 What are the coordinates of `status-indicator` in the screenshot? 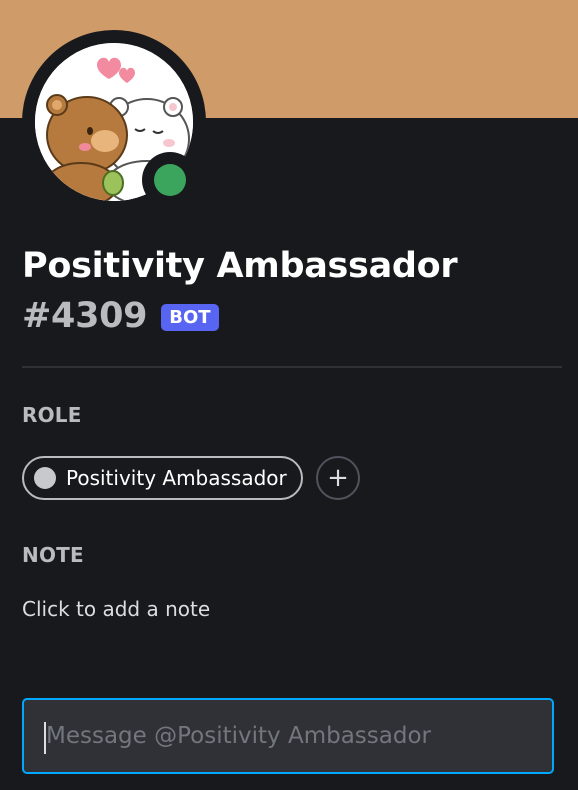 It's located at (170, 180).